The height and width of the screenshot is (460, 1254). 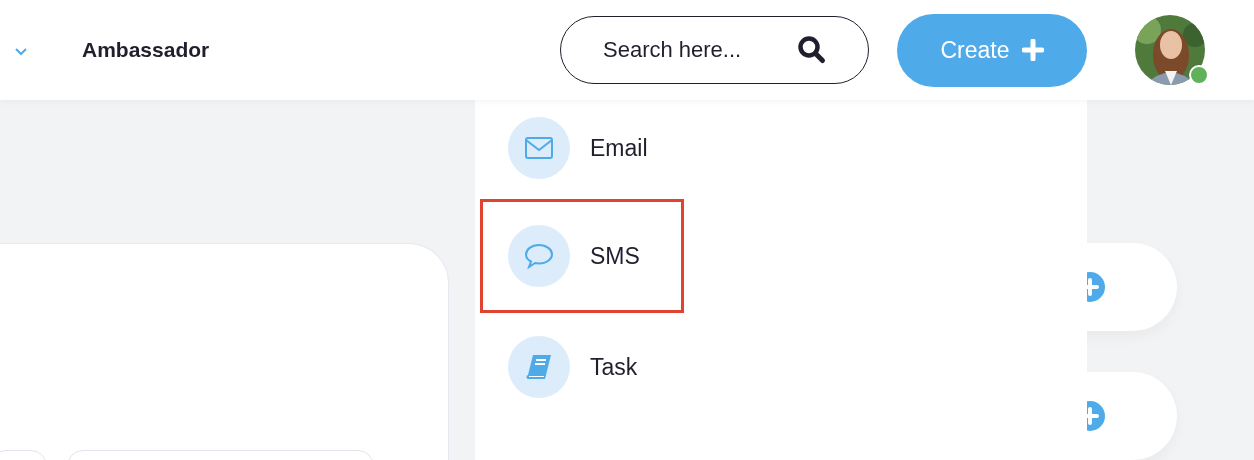 What do you see at coordinates (21, 51) in the screenshot?
I see `chevron-down-icon` at bounding box center [21, 51].